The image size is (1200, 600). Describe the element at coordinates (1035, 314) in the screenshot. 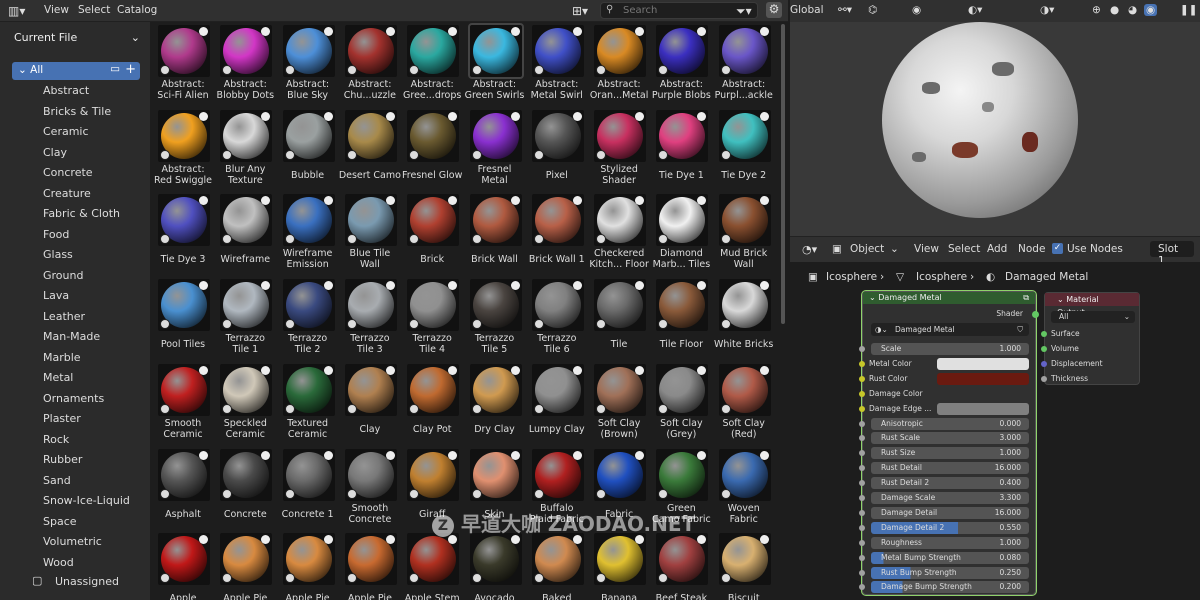

I see `shader-output-socket` at that location.